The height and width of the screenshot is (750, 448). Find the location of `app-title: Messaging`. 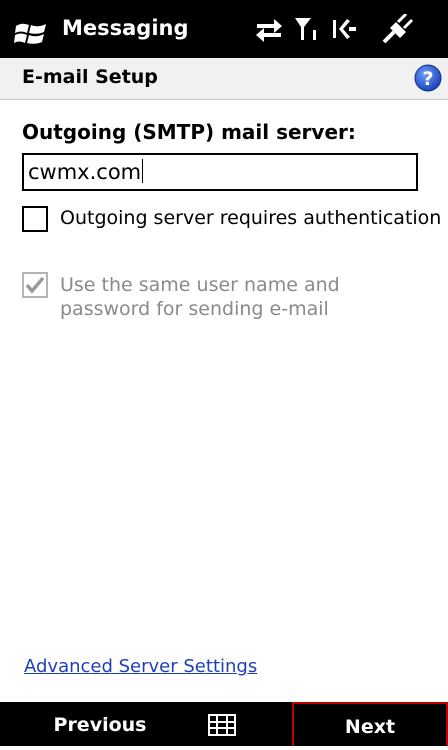

app-title: Messaging is located at coordinates (125, 28).